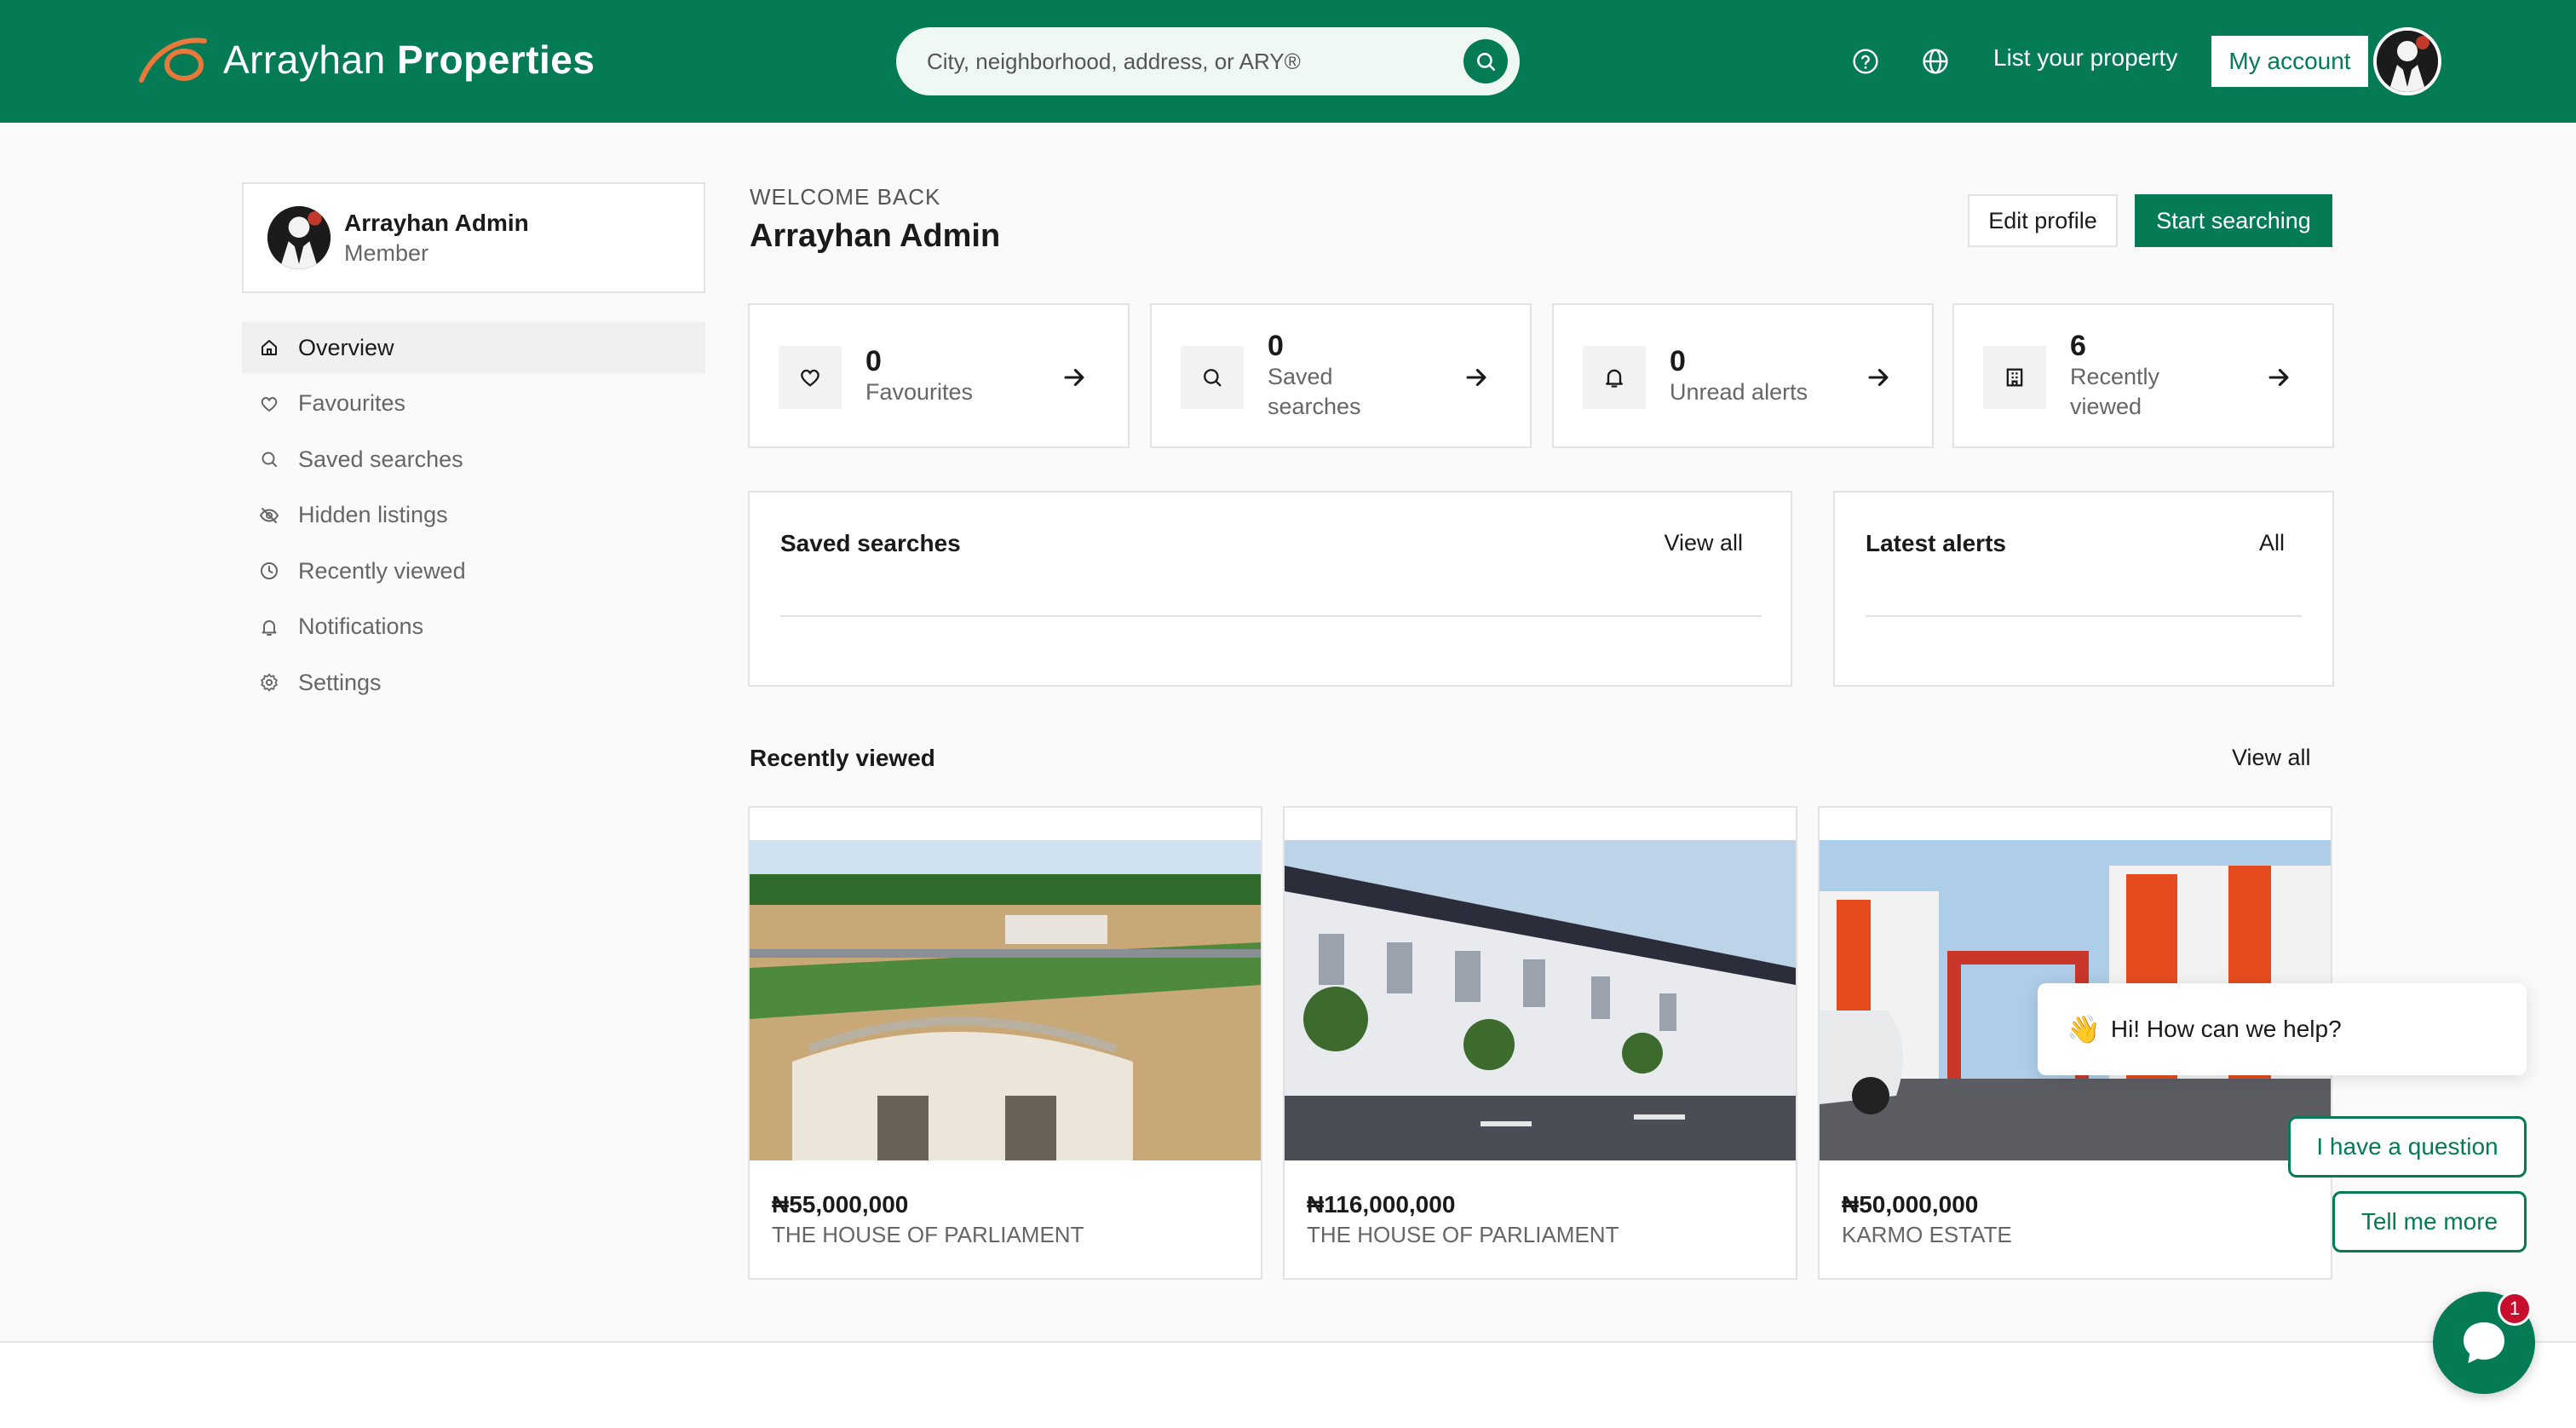 Image resolution: width=2576 pixels, height=1428 pixels. Describe the element at coordinates (1739, 392) in the screenshot. I see `stat-label: Unread alerts` at that location.